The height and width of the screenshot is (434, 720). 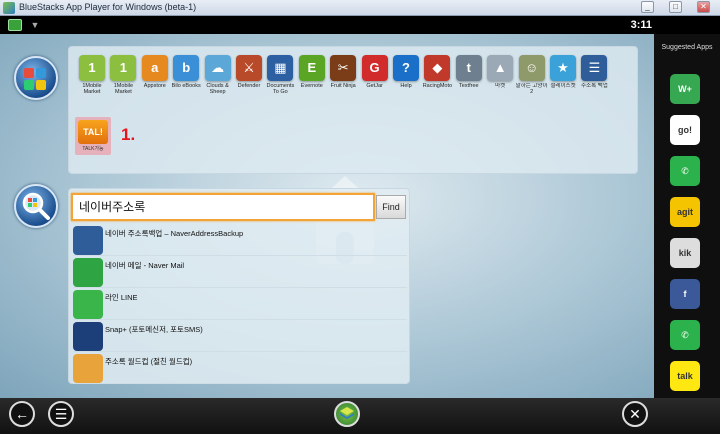 What do you see at coordinates (531, 89) in the screenshot?
I see `app-label: 말하는 고양이 2` at bounding box center [531, 89].